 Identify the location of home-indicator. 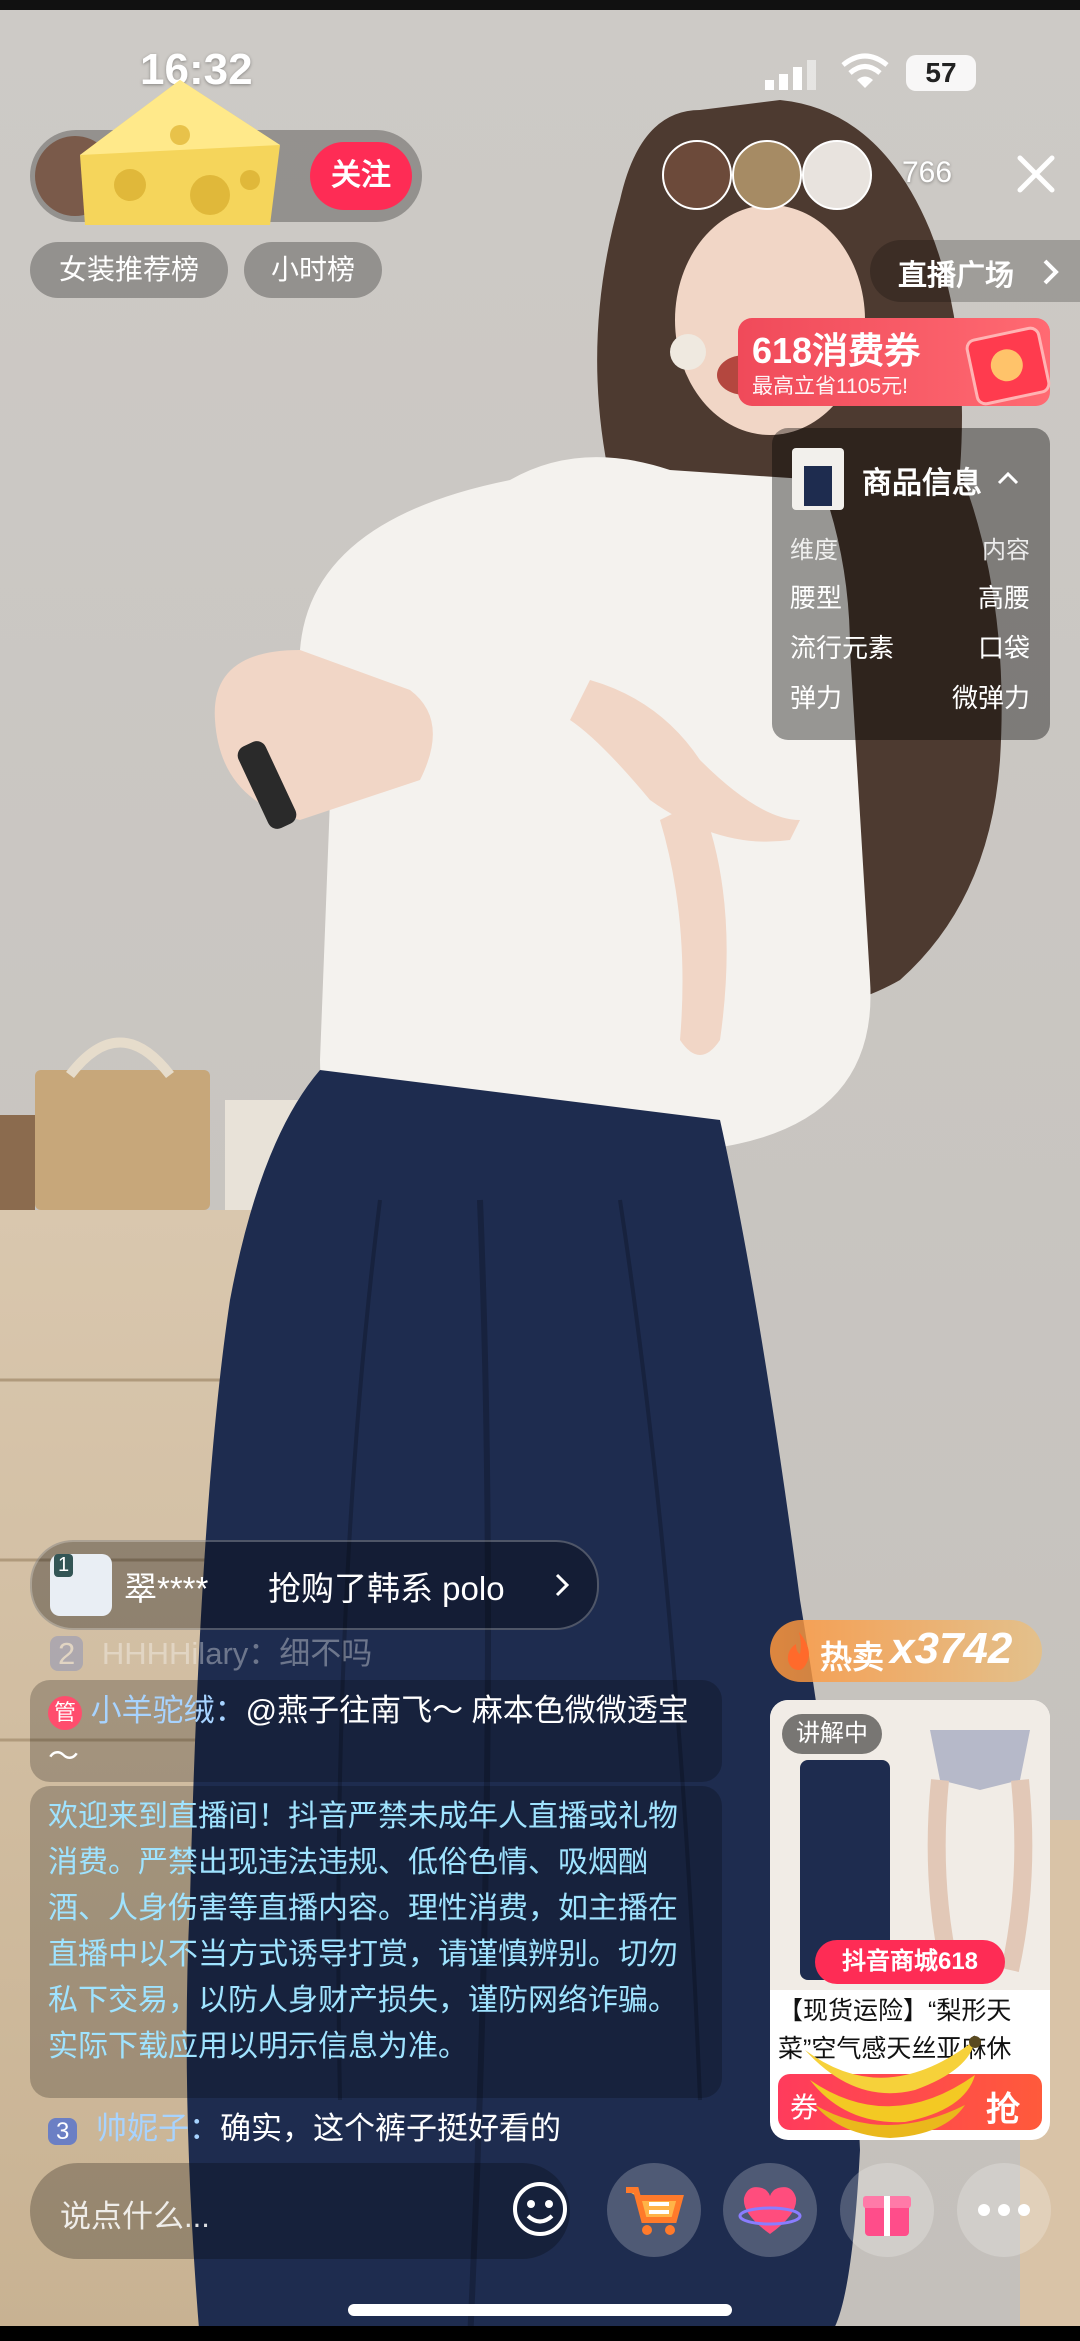
(540, 2310).